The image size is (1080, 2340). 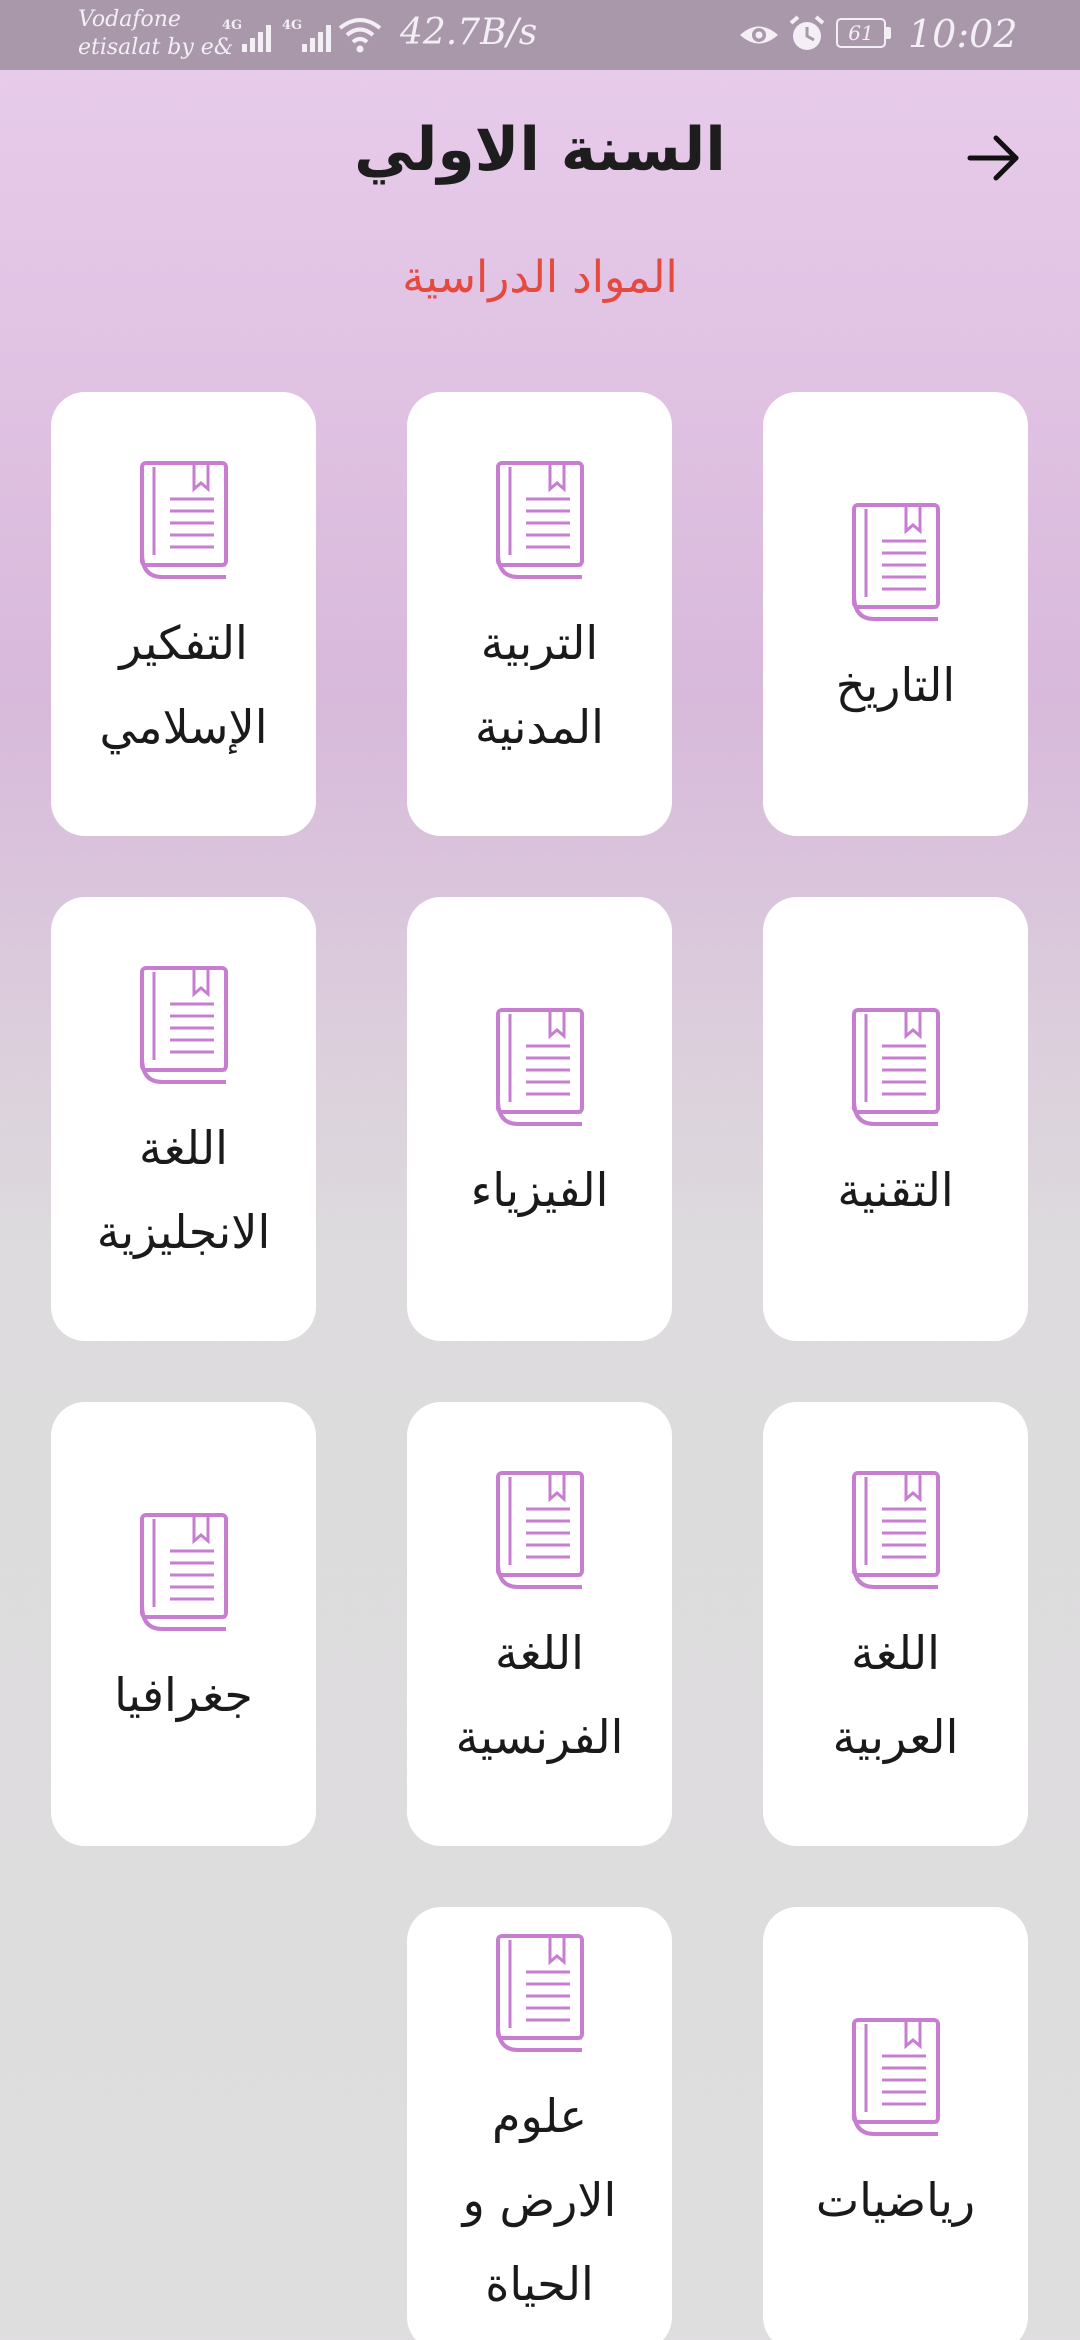 What do you see at coordinates (539, 2200) in the screenshot?
I see `subject-label: علوم الارض و الحياة` at bounding box center [539, 2200].